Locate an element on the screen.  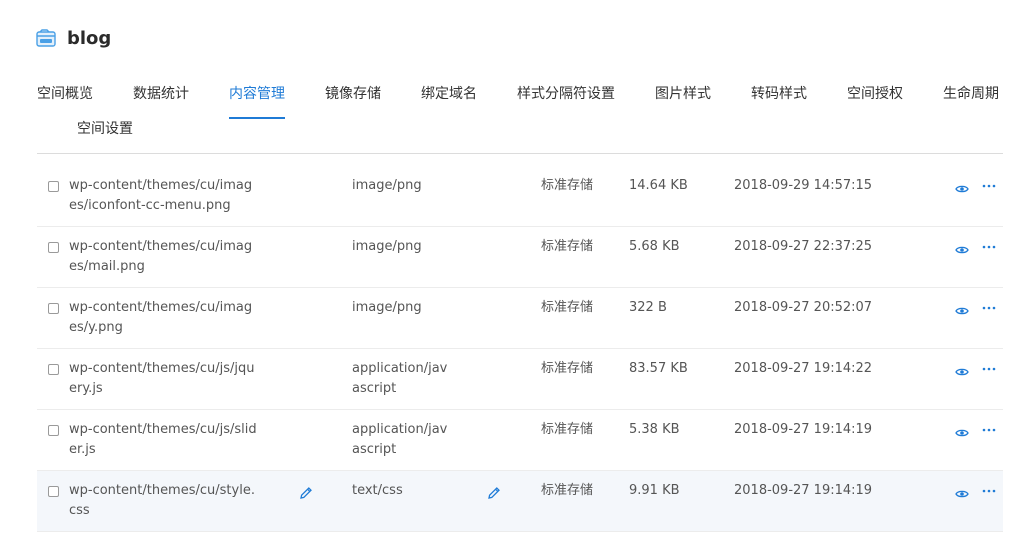
tab-mirror-storage: 镜像存储 is located at coordinates (353, 94).